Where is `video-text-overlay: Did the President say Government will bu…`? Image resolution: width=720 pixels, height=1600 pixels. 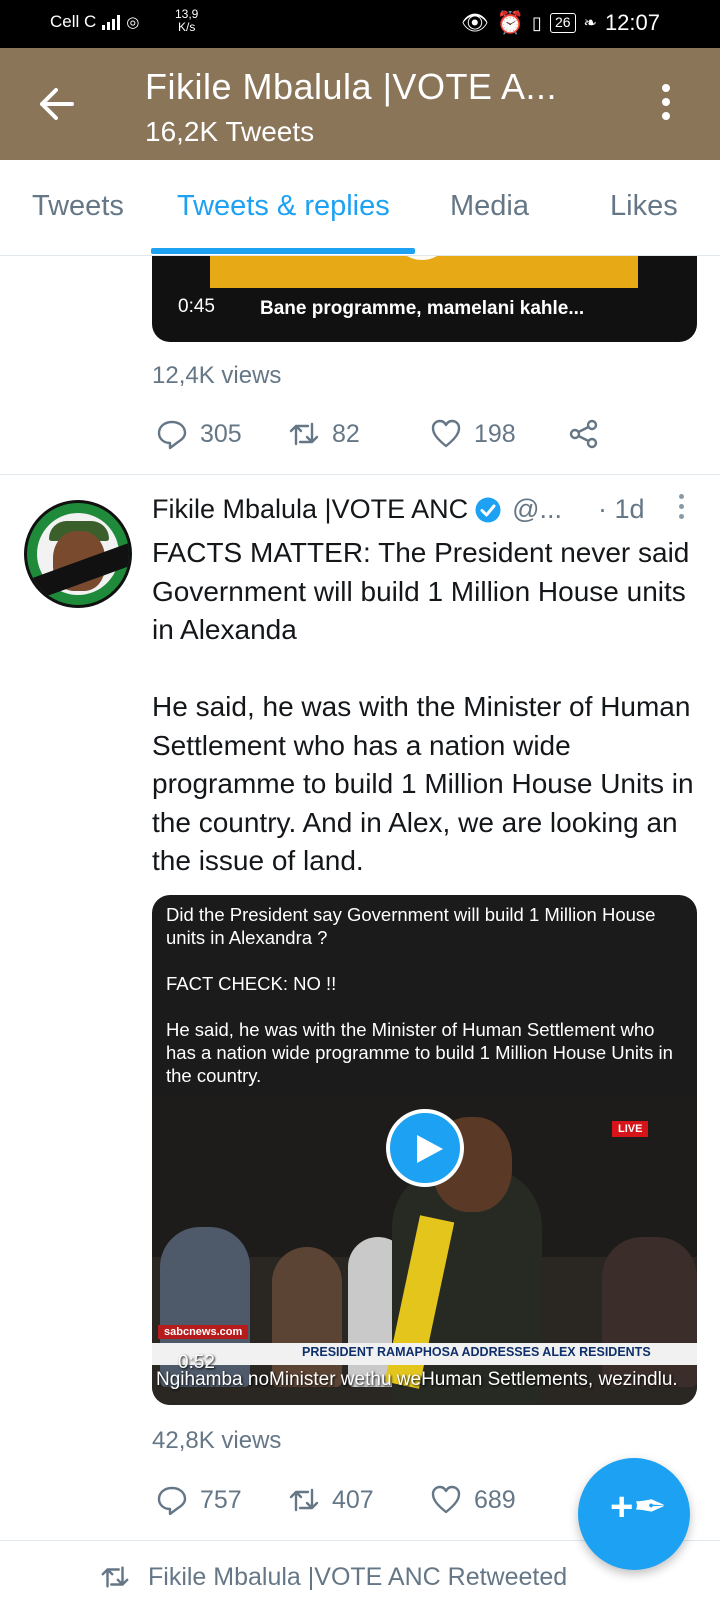 video-text-overlay: Did the President say Government will bu… is located at coordinates (426, 995).